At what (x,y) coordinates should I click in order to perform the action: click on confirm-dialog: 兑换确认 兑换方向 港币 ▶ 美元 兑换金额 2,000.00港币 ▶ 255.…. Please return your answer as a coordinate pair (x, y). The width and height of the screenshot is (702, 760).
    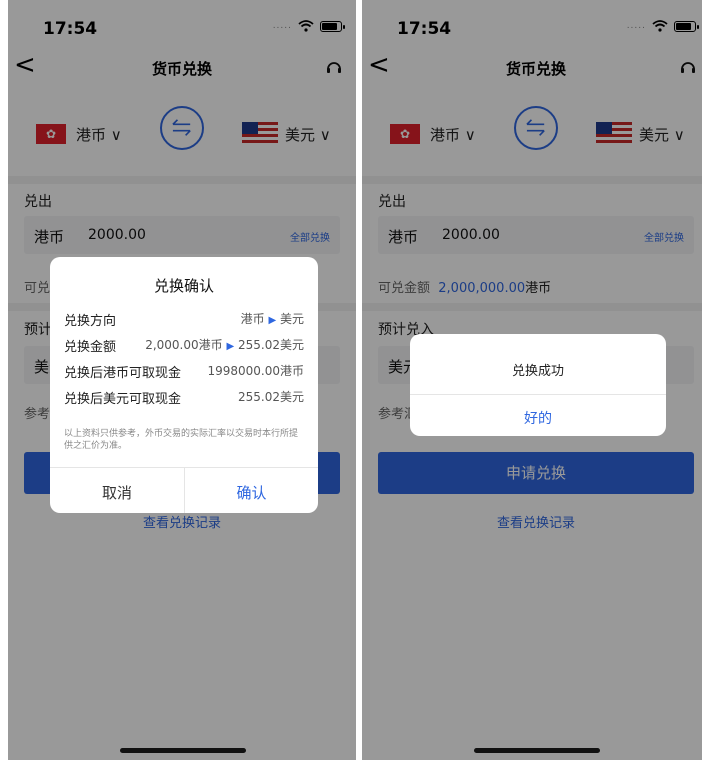
    Looking at the image, I should click on (184, 385).